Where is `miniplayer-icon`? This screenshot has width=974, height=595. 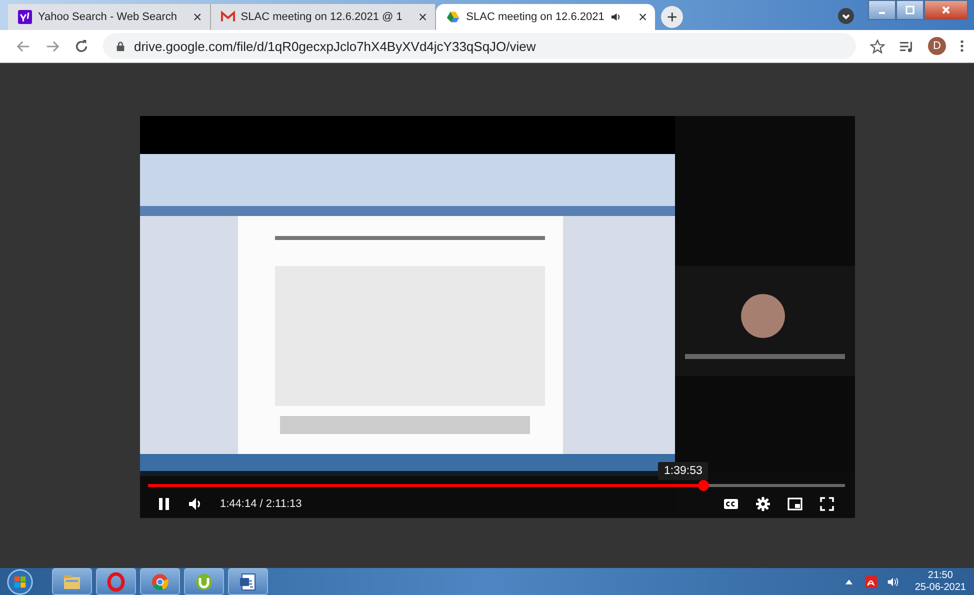 miniplayer-icon is located at coordinates (795, 504).